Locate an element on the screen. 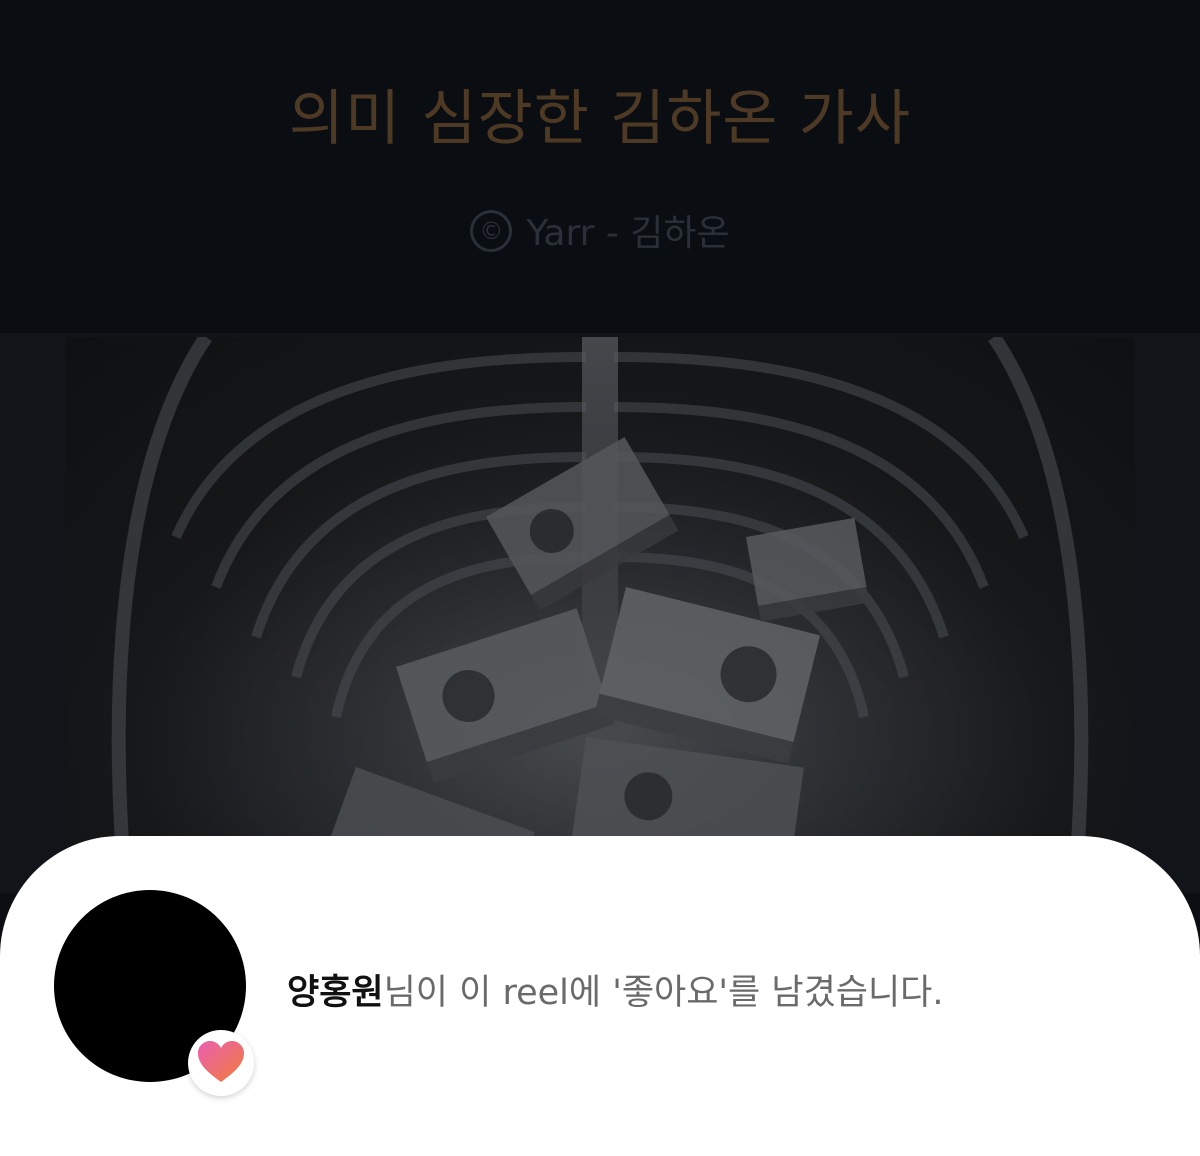  like-badge is located at coordinates (221, 1063).